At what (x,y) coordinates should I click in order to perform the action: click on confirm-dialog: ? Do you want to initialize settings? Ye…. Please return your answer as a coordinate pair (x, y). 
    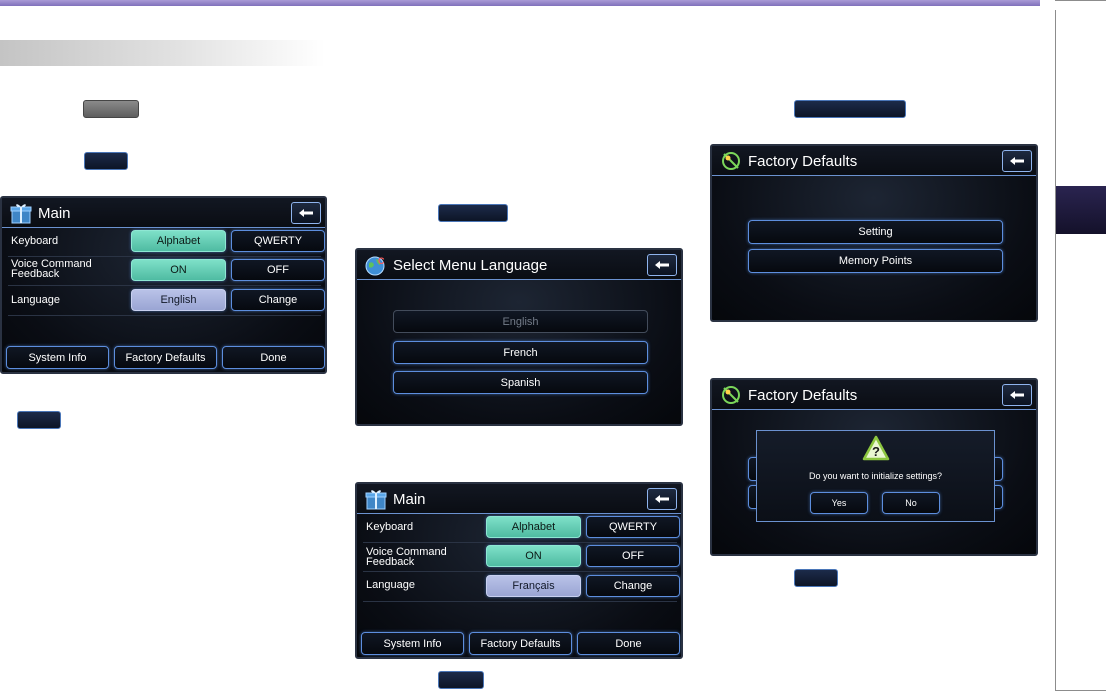
    Looking at the image, I should click on (875, 476).